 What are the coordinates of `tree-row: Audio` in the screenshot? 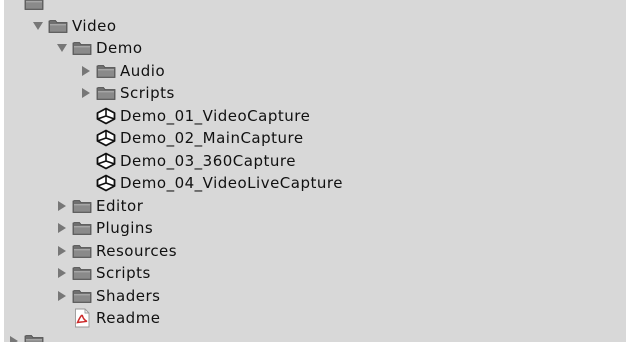 It's located at (315, 71).